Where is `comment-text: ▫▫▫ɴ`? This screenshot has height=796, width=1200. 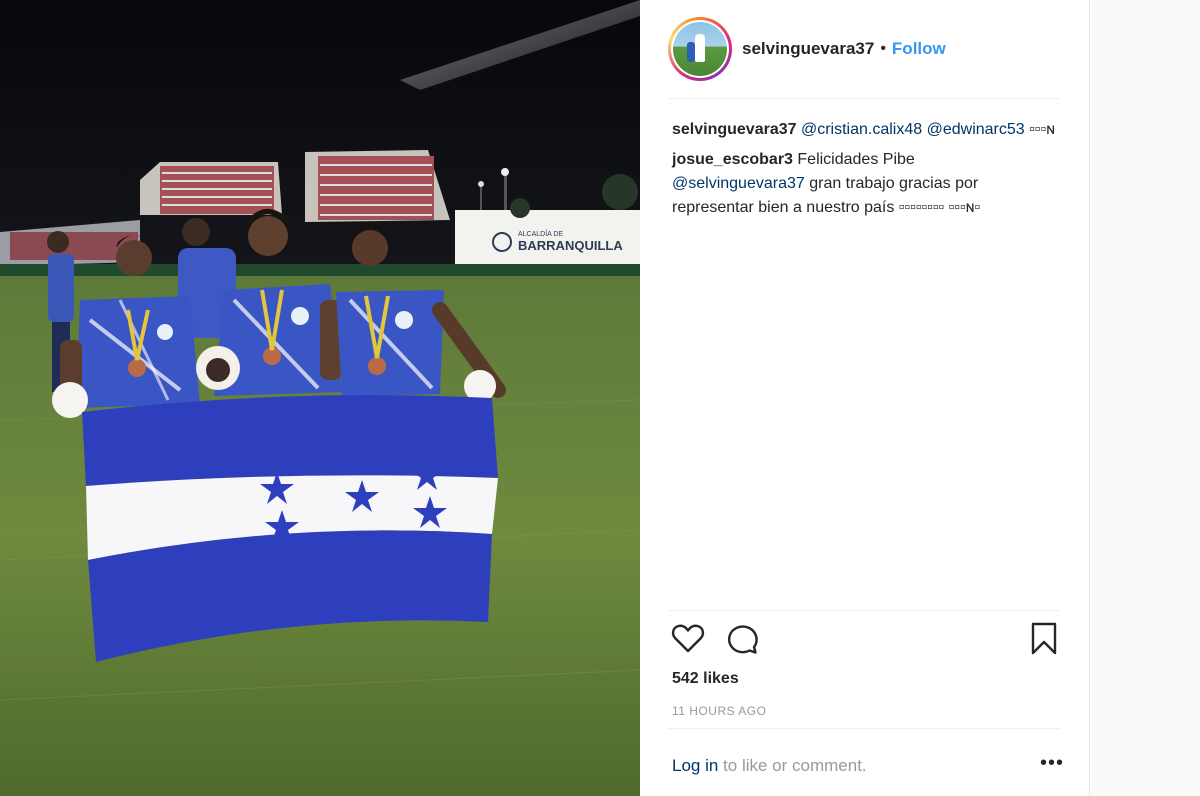 comment-text: ▫▫▫ɴ is located at coordinates (1039, 129).